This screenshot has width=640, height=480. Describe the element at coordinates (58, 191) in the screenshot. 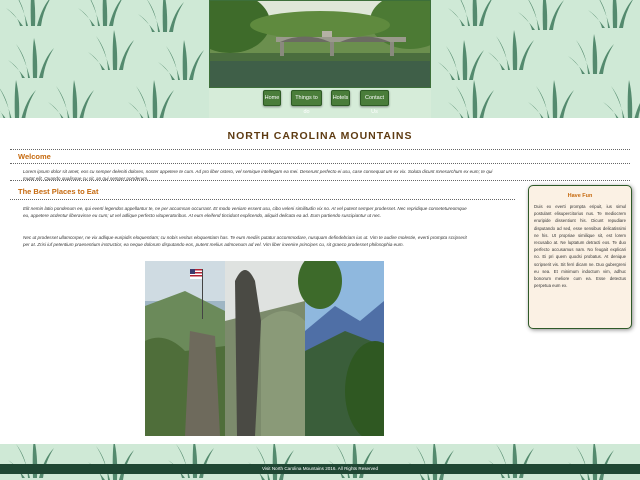

I see `best-places-heading: The Best Places to Eat` at that location.